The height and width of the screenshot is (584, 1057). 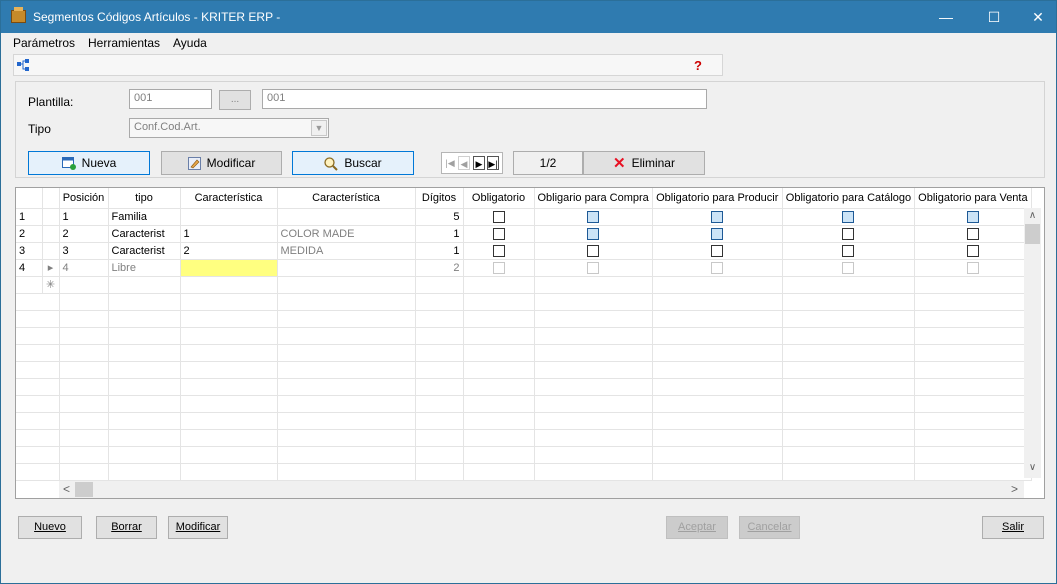 What do you see at coordinates (44, 43) in the screenshot?
I see `menu-parametros: Parámetros` at bounding box center [44, 43].